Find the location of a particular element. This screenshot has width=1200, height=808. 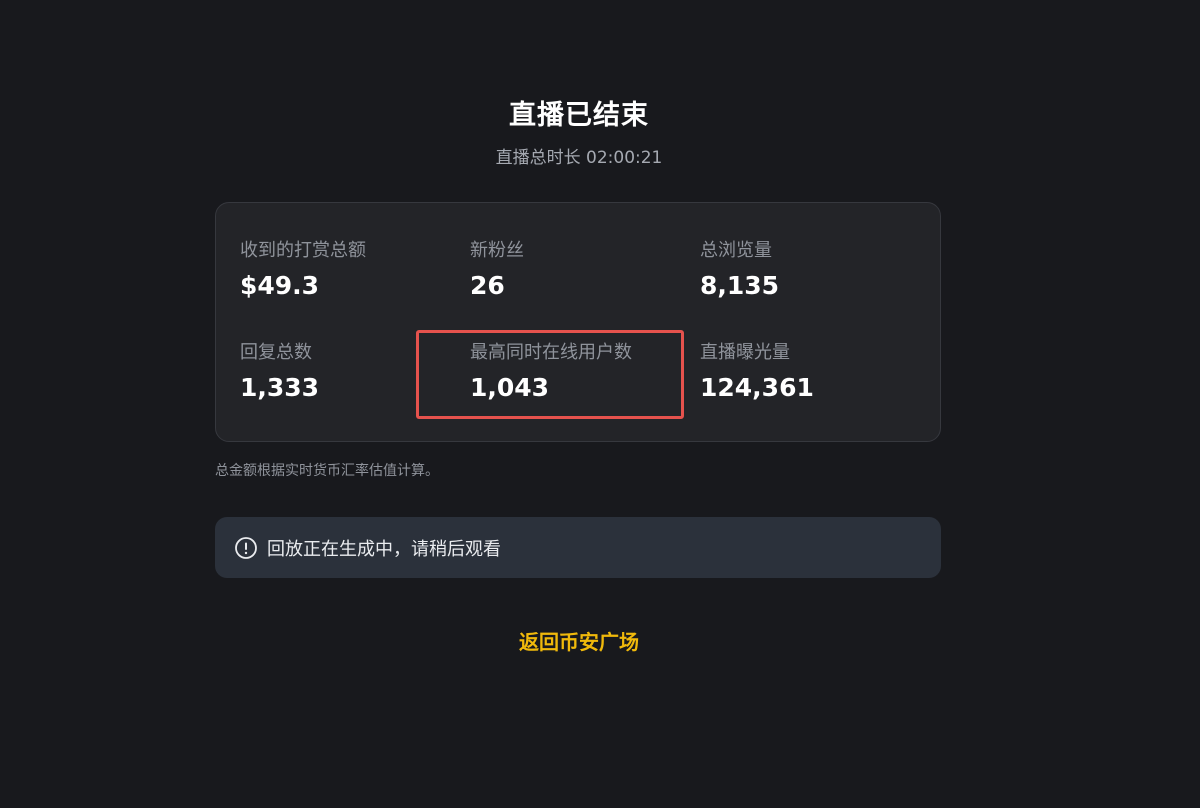

currency-note: 总金额根据实时货币汇率估值计算。 is located at coordinates (327, 471).